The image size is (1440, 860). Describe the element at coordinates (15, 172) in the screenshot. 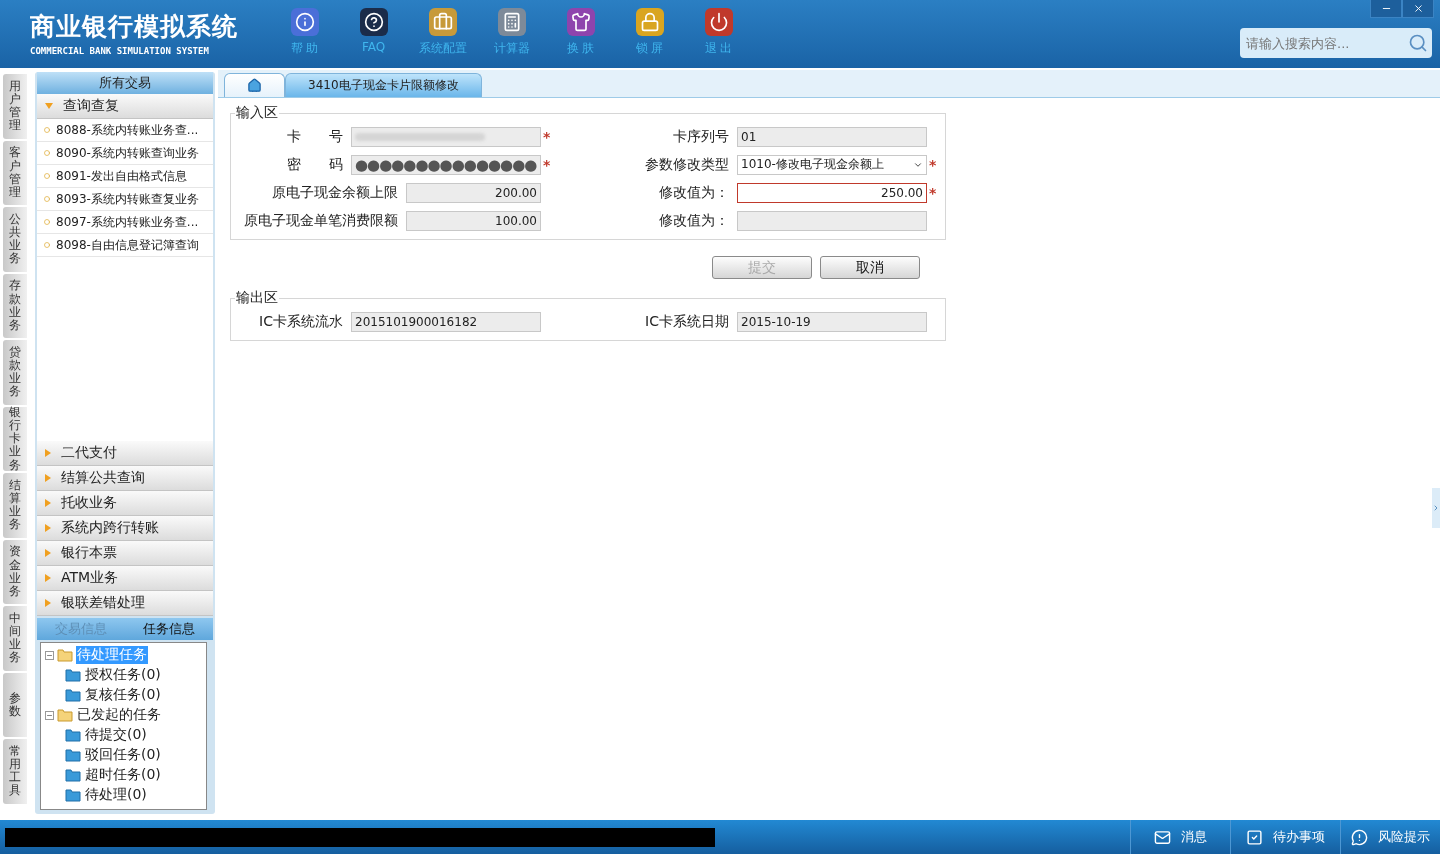

I see `side-tab: 客户管理` at that location.